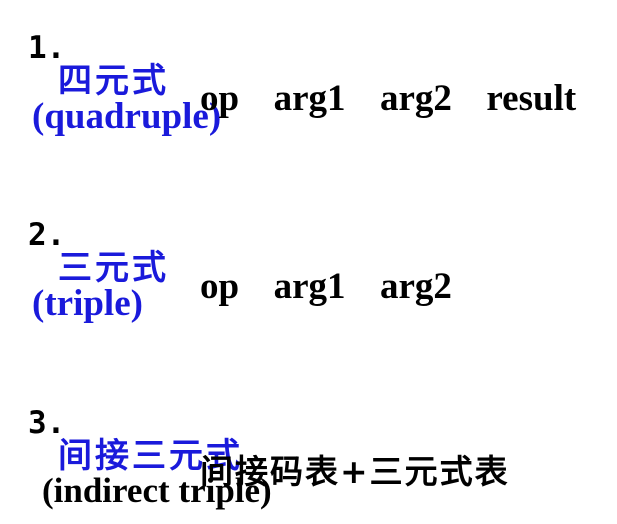  What do you see at coordinates (113, 81) in the screenshot?
I see `item-1-term-zh: 四元式` at bounding box center [113, 81].